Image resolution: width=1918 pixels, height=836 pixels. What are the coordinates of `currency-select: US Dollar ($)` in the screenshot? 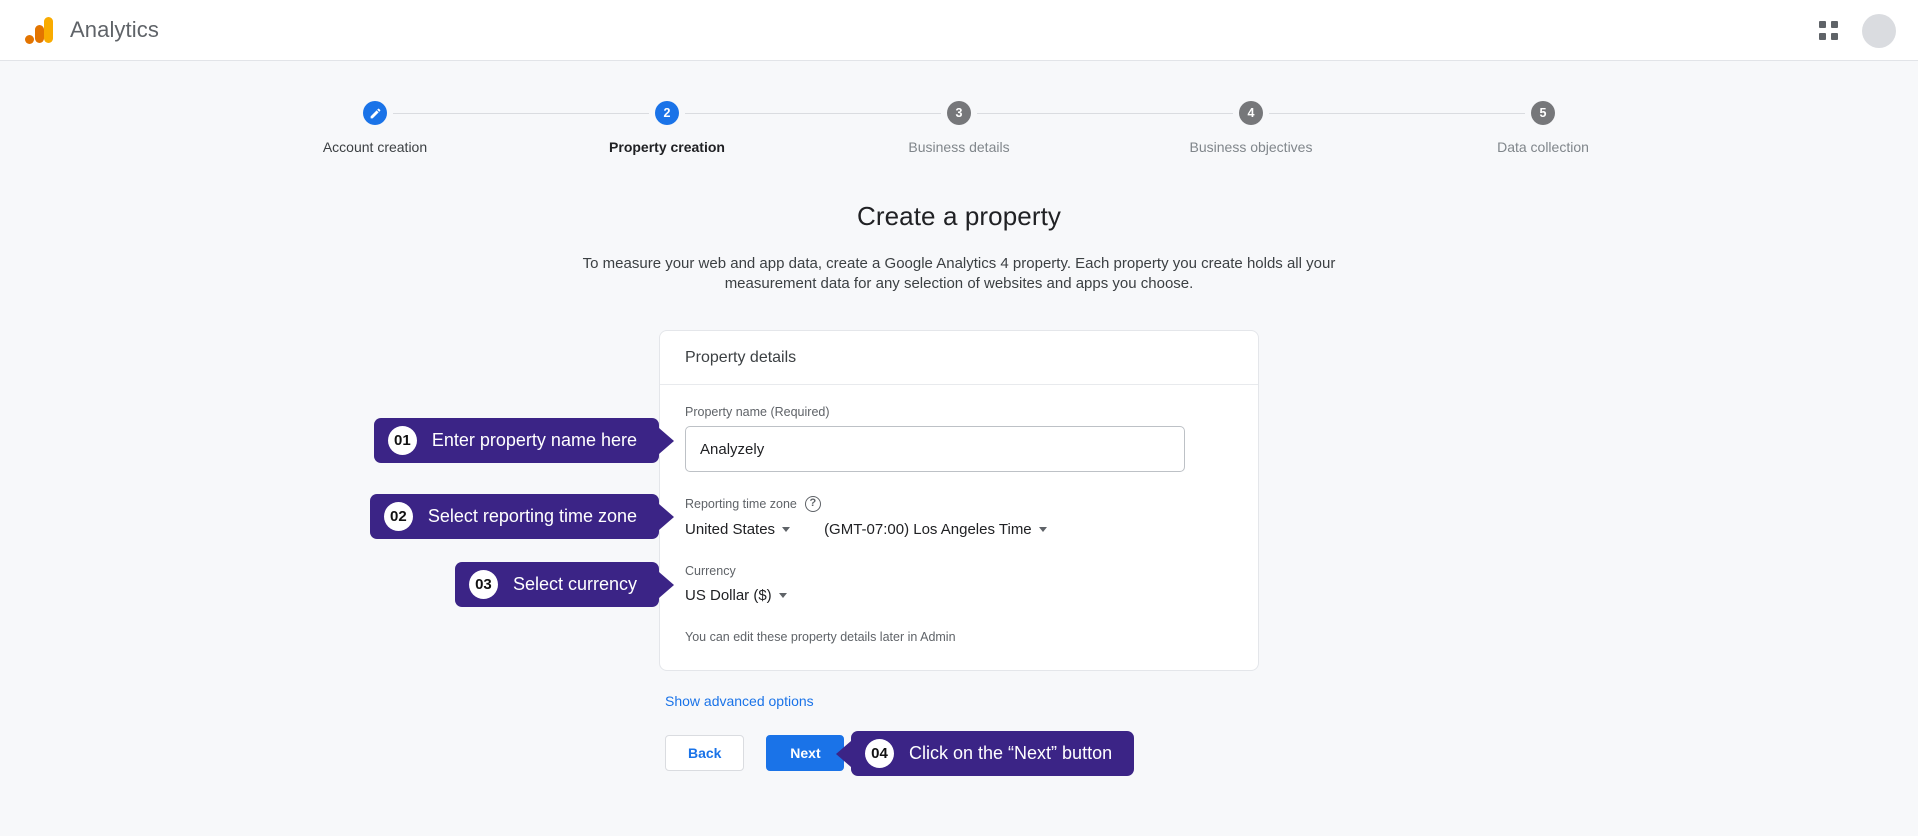 It's located at (736, 595).